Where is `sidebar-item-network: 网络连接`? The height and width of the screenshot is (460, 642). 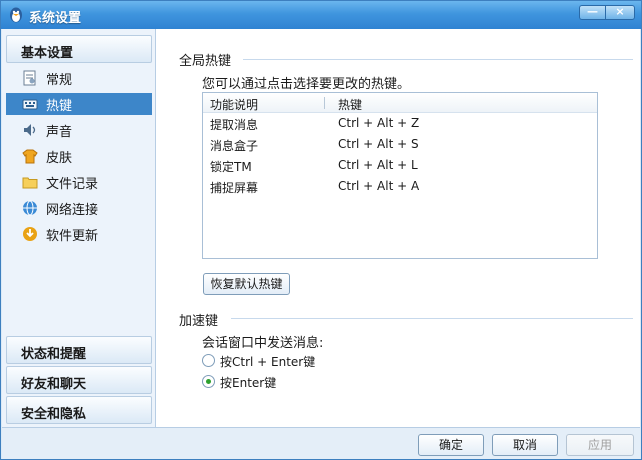 sidebar-item-network: 网络连接 is located at coordinates (79, 208).